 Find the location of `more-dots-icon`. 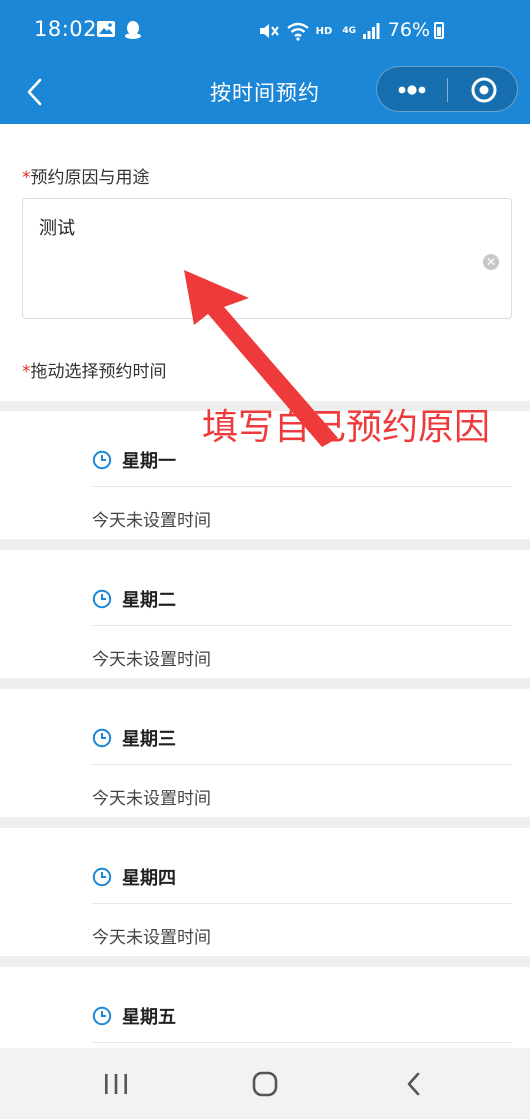

more-dots-icon is located at coordinates (412, 90).